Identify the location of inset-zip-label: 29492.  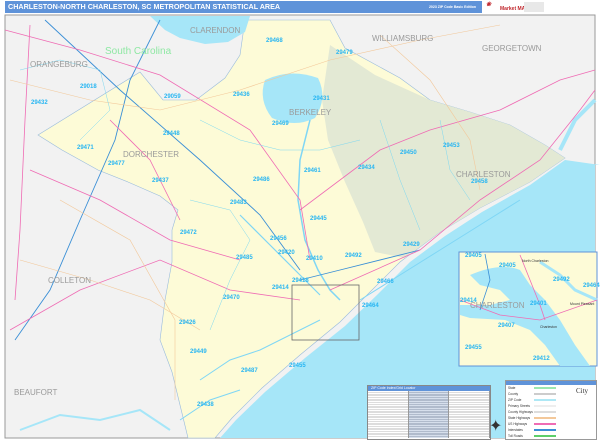
(561, 280).